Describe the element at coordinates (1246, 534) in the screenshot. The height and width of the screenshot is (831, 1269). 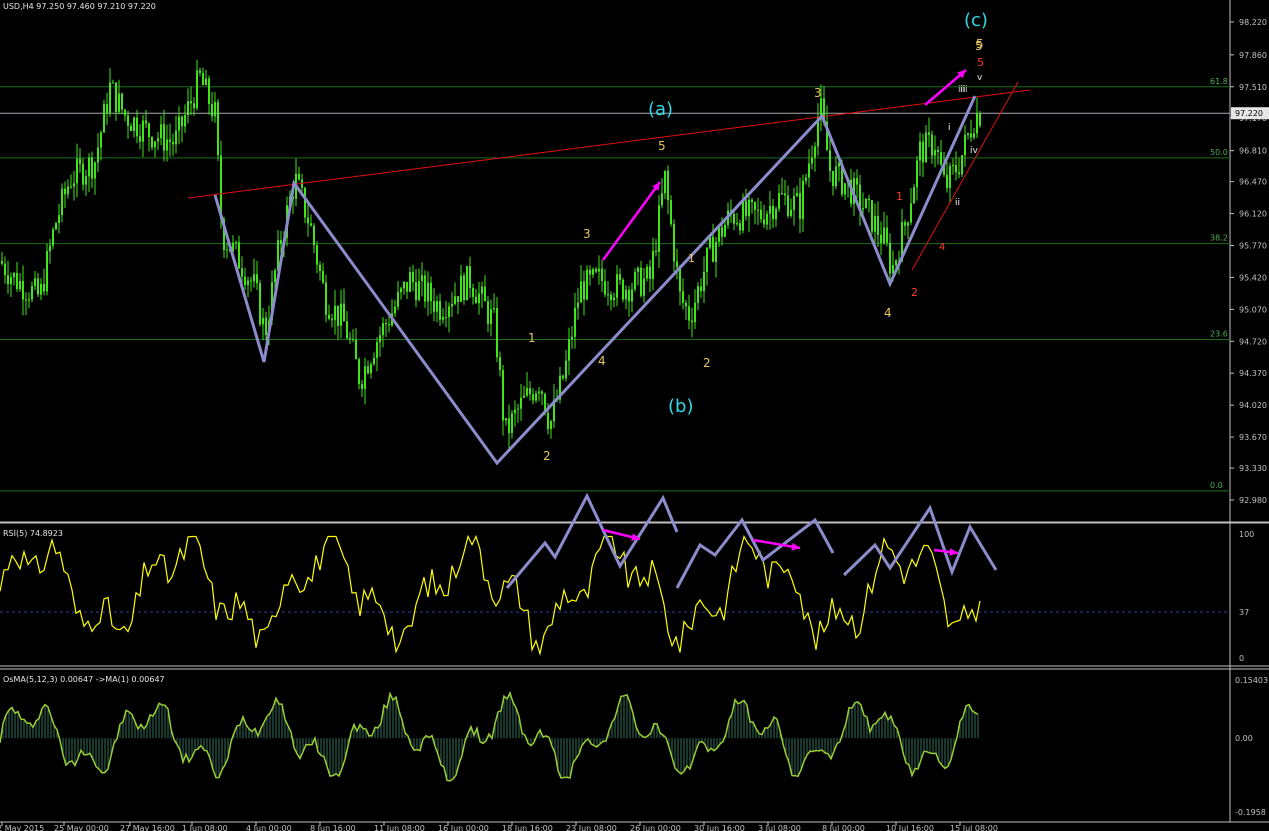
I see `rsi-tick-label: 100` at that location.